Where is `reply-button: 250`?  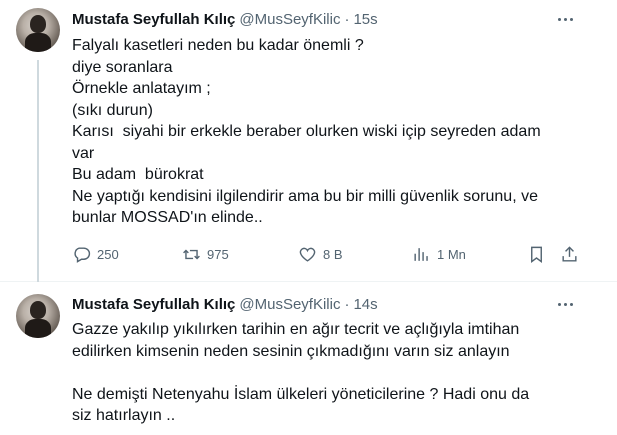 reply-button: 250 is located at coordinates (95, 254).